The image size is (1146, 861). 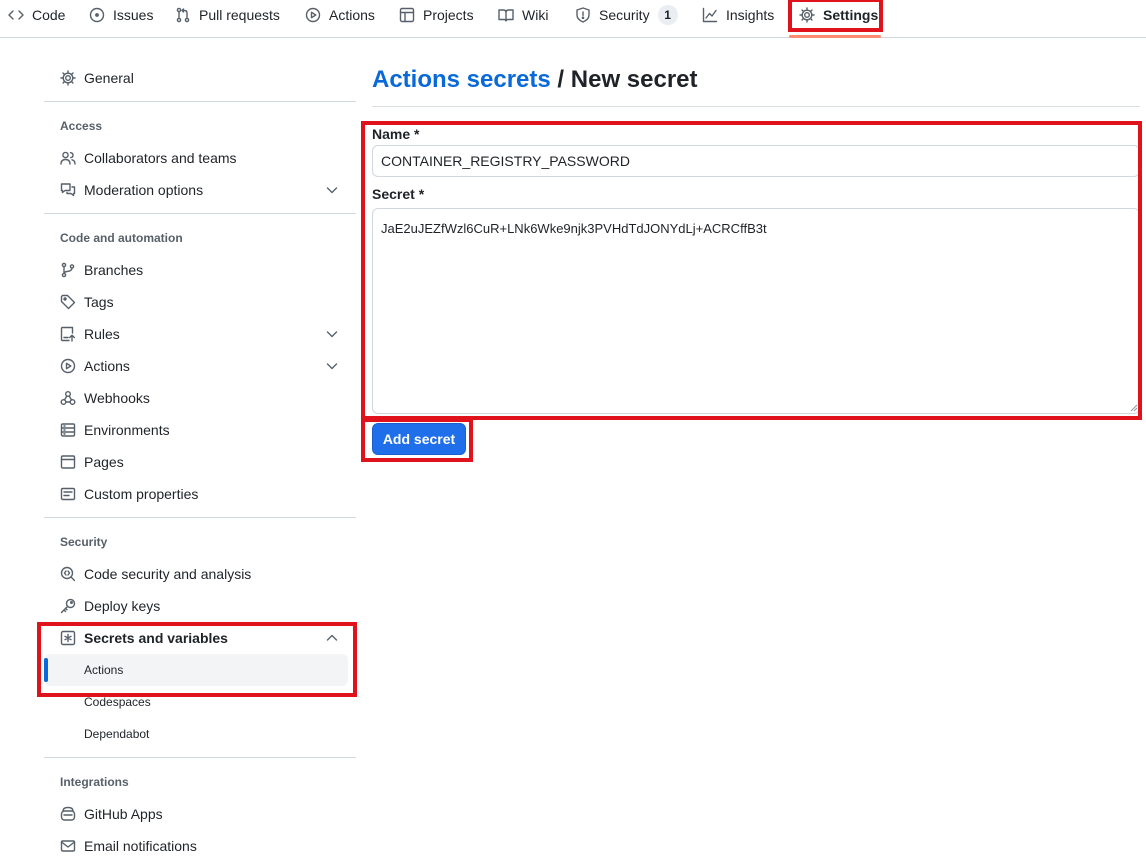 I want to click on secret-name-input, so click(x=756, y=161).